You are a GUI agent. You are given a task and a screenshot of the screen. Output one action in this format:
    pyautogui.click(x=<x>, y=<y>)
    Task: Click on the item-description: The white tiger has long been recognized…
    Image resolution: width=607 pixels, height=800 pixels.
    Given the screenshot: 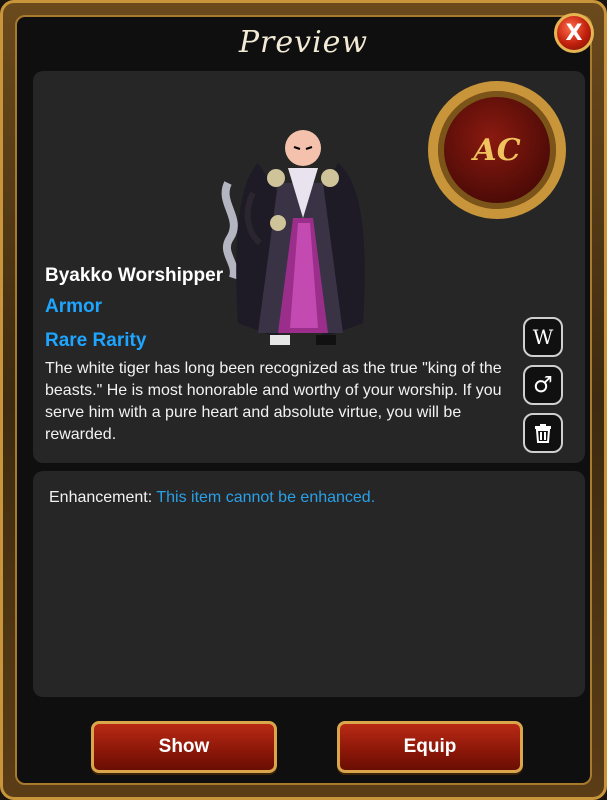 What is the action you would take?
    pyautogui.click(x=273, y=401)
    